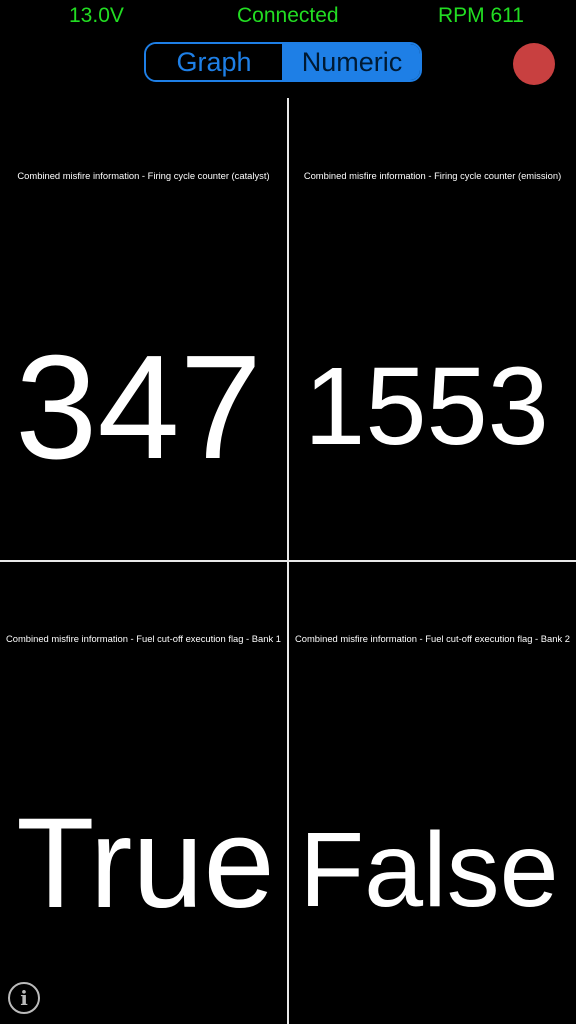 The width and height of the screenshot is (576, 1024). Describe the element at coordinates (481, 15) in the screenshot. I see `rpm-readout: RPM 611` at that location.